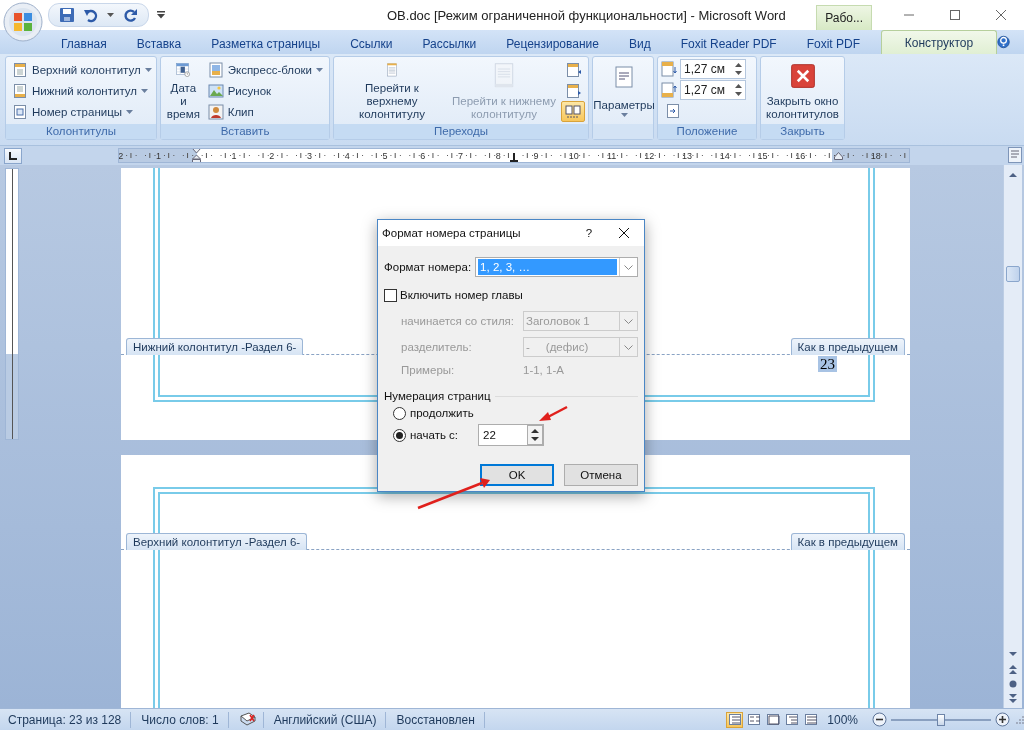 This screenshot has width=1024, height=730. What do you see at coordinates (67, 15) in the screenshot?
I see `save-icon` at bounding box center [67, 15].